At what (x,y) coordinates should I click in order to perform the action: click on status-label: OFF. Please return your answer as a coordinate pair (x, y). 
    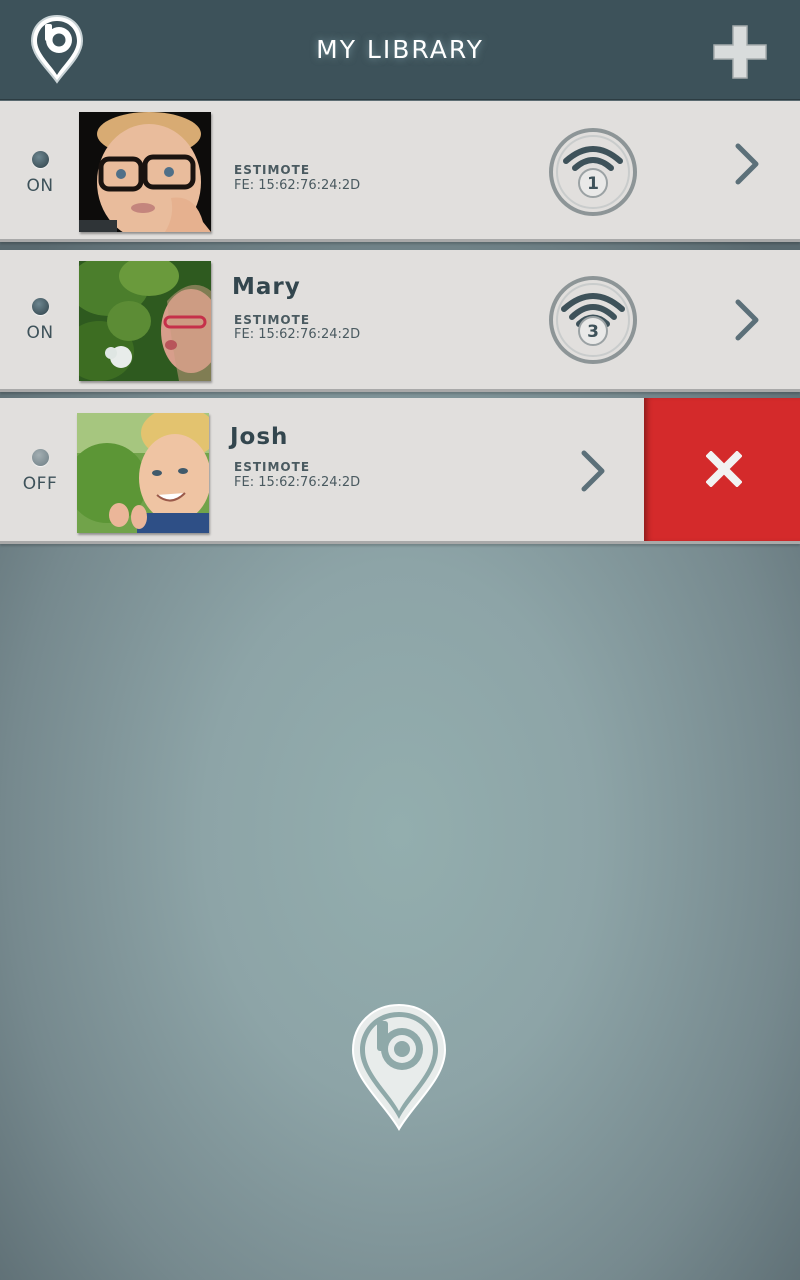
    Looking at the image, I should click on (40, 484).